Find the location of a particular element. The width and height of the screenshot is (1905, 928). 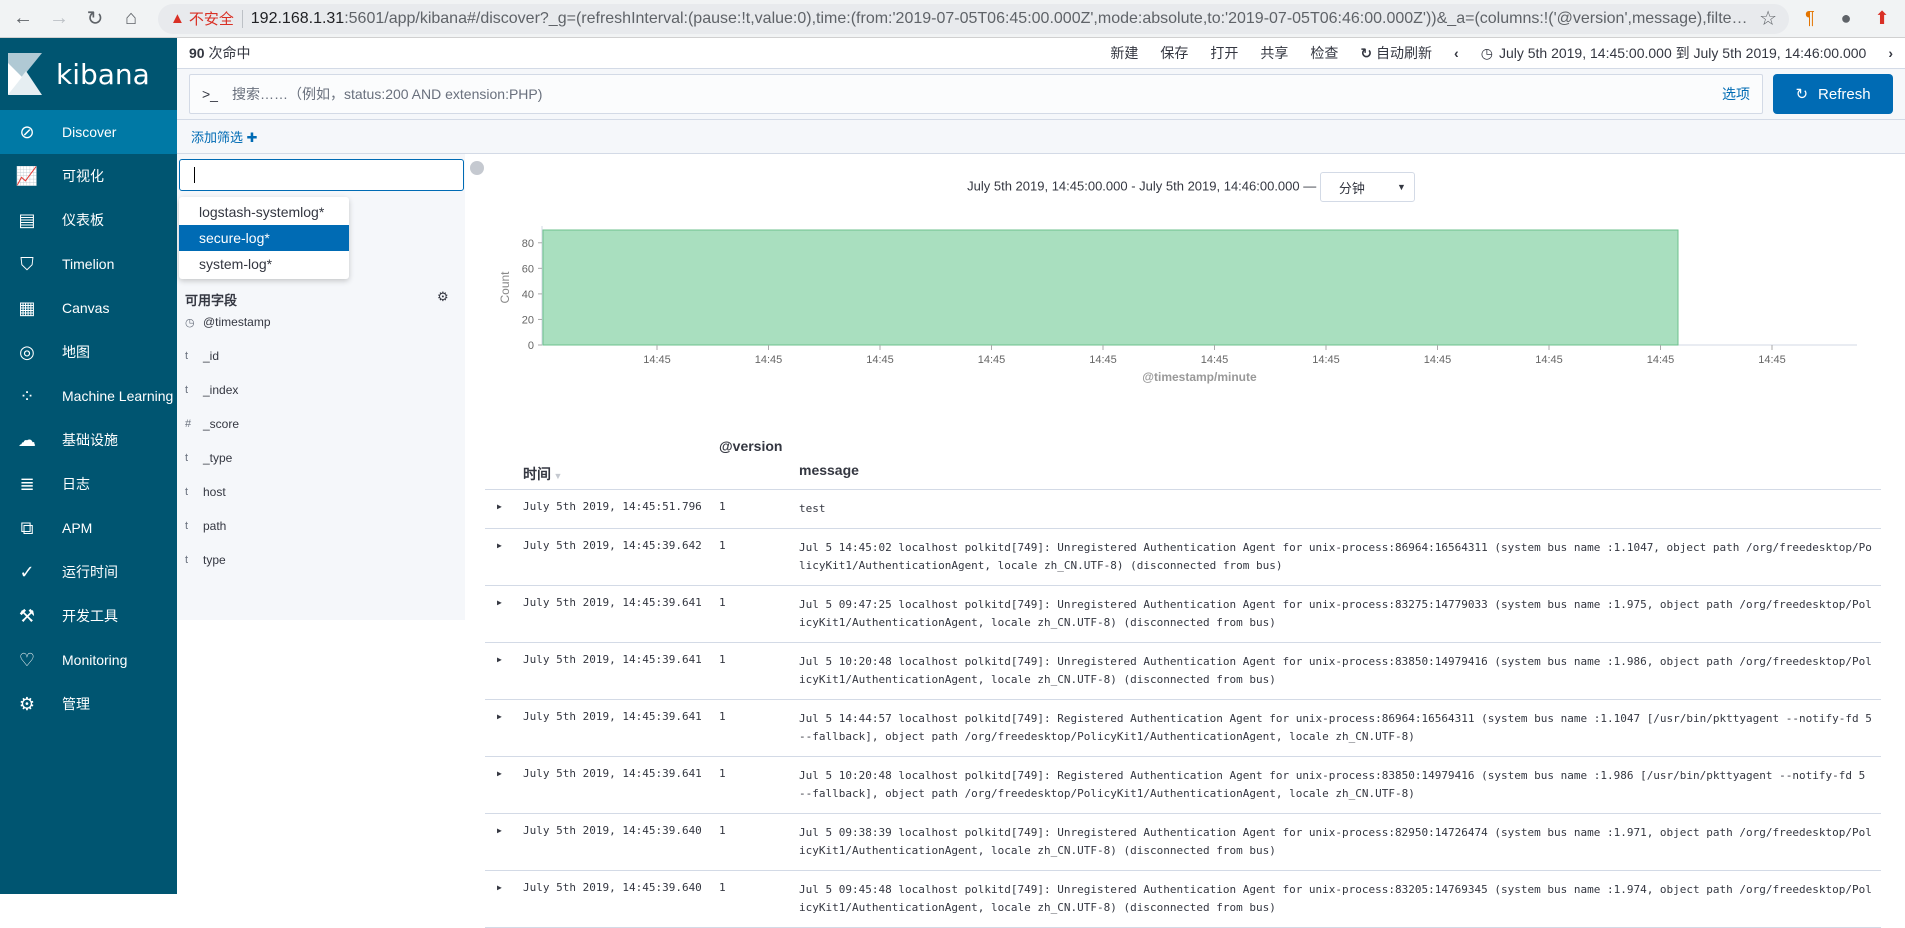

sidebar-item-compass: ⊘ Discover is located at coordinates (88, 132).